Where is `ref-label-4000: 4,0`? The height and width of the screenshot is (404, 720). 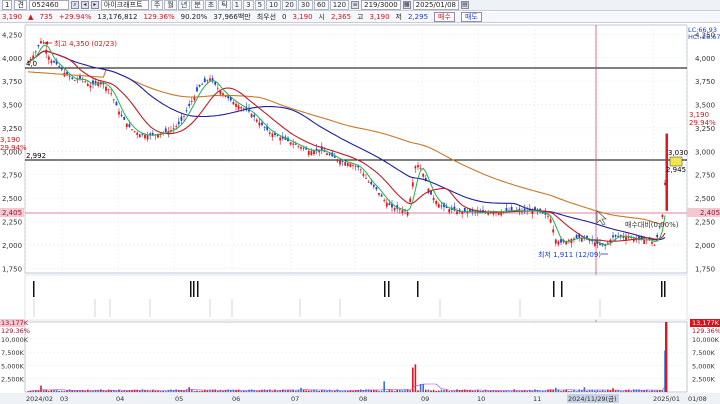 ref-label-4000: 4,0 is located at coordinates (31, 64).